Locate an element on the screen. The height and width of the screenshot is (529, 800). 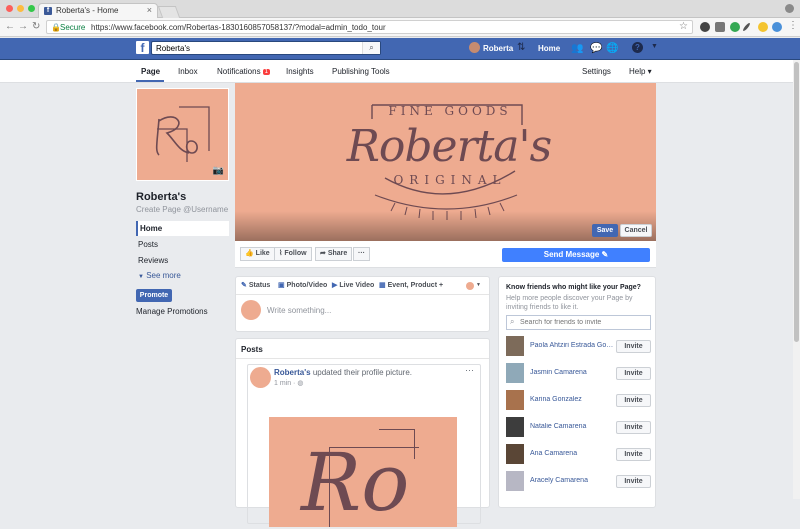
see-more-label: See more is located at coordinates (163, 275).